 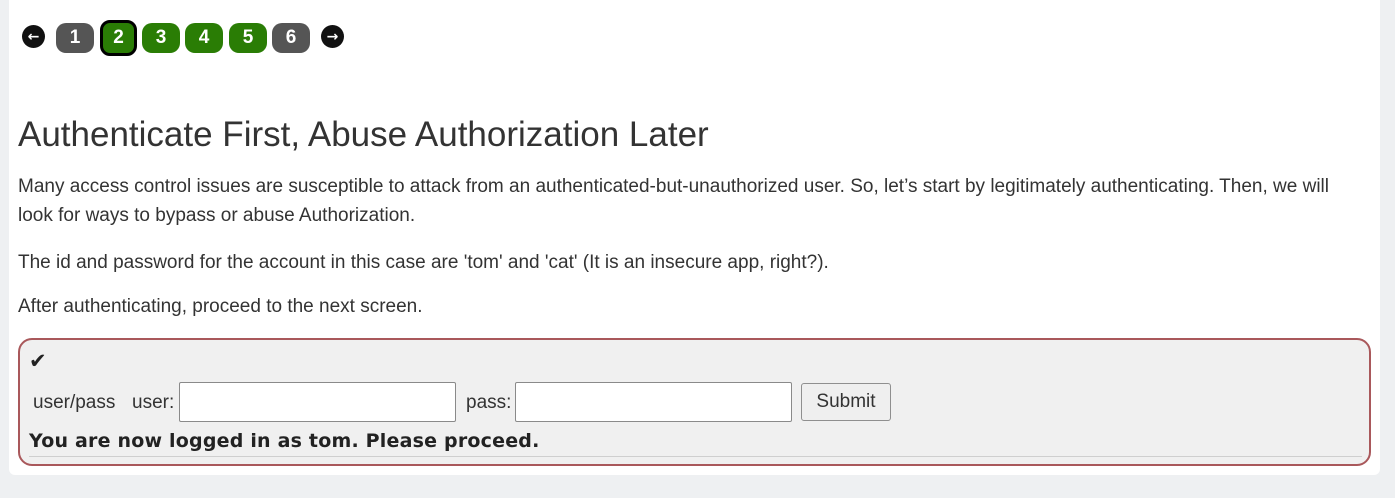 What do you see at coordinates (248, 38) in the screenshot?
I see `page-button-5: 5` at bounding box center [248, 38].